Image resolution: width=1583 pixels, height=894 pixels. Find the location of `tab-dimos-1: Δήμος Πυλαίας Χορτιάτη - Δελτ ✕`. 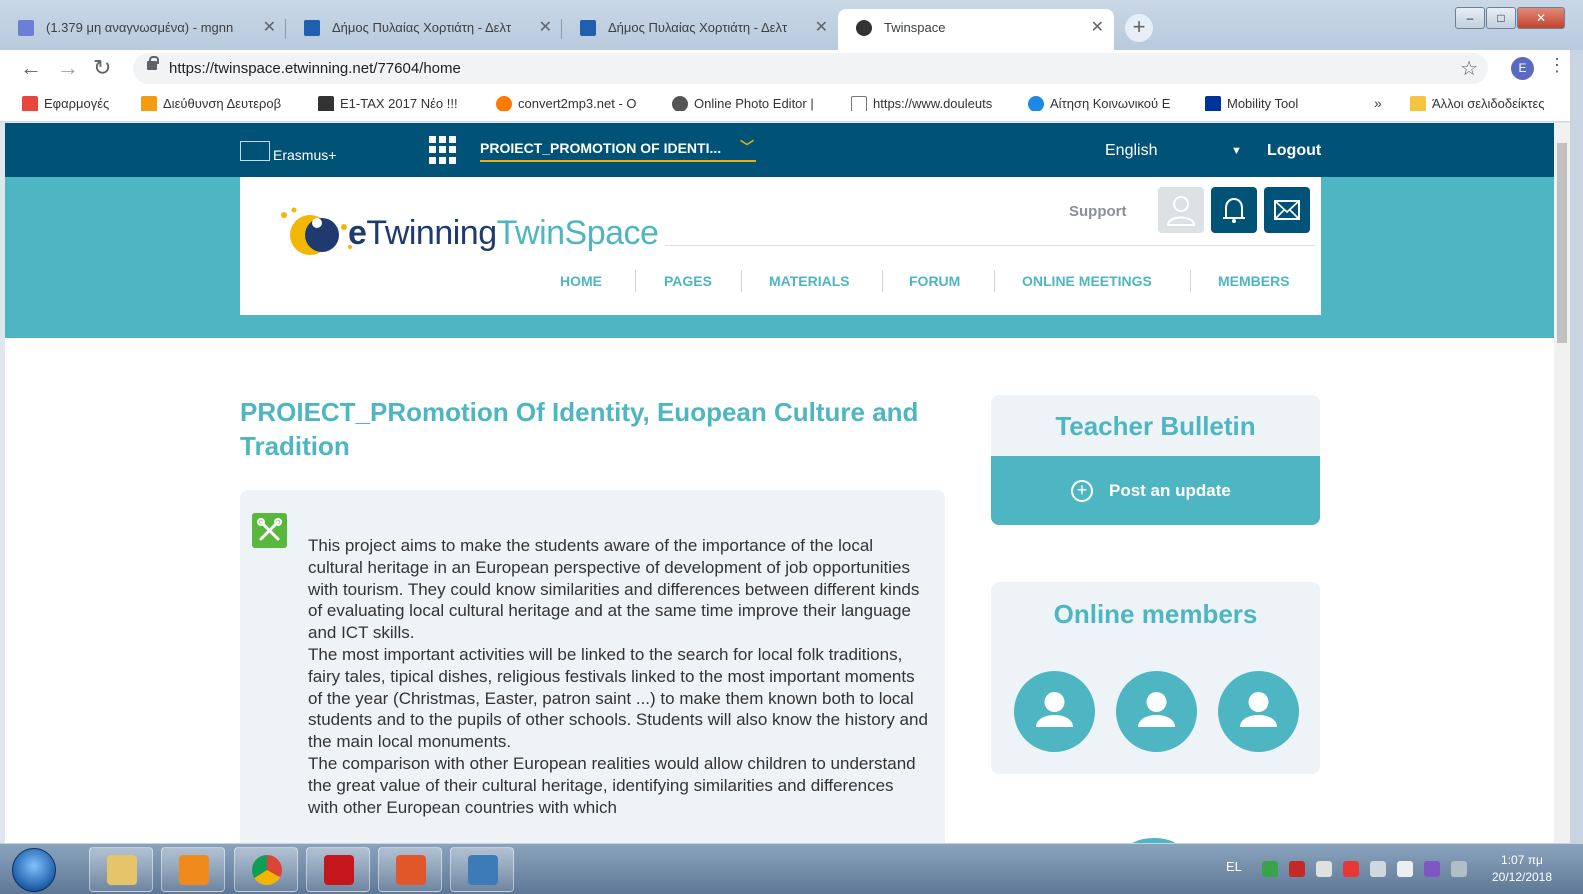

tab-dimos-1: Δήμος Πυλαίας Χορτιάτη - Δελτ ✕ is located at coordinates (424, 29).